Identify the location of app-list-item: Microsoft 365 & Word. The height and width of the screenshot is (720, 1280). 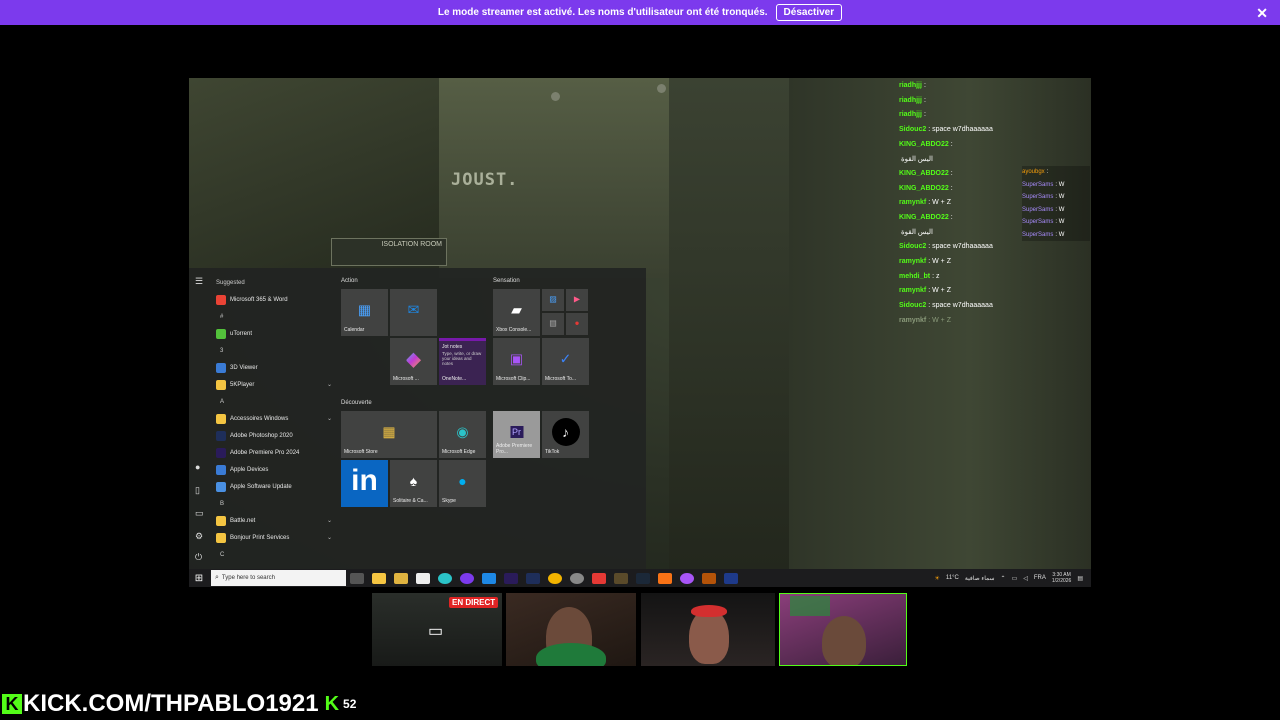
(276, 299).